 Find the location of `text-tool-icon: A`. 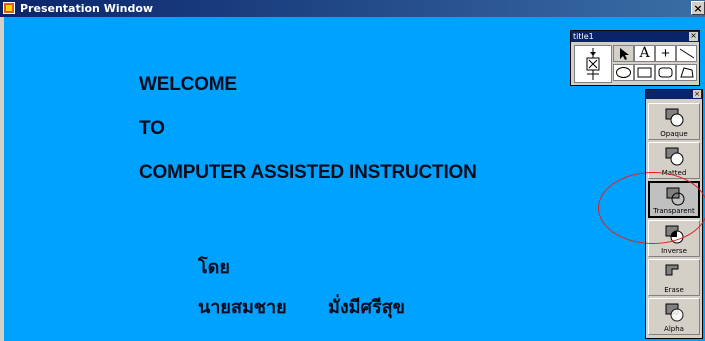

text-tool-icon: A is located at coordinates (644, 53).